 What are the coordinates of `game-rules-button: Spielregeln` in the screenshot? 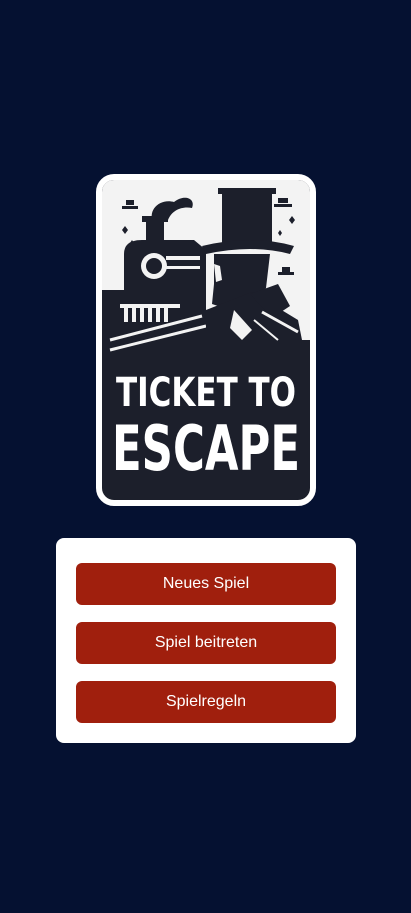 It's located at (206, 702).